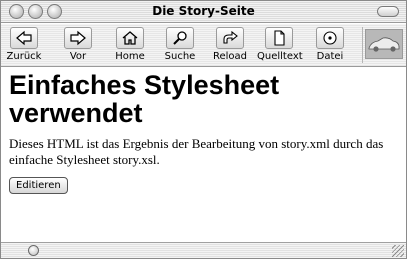 This screenshot has width=407, height=259. What do you see at coordinates (384, 44) in the screenshot?
I see `browser-logo` at bounding box center [384, 44].